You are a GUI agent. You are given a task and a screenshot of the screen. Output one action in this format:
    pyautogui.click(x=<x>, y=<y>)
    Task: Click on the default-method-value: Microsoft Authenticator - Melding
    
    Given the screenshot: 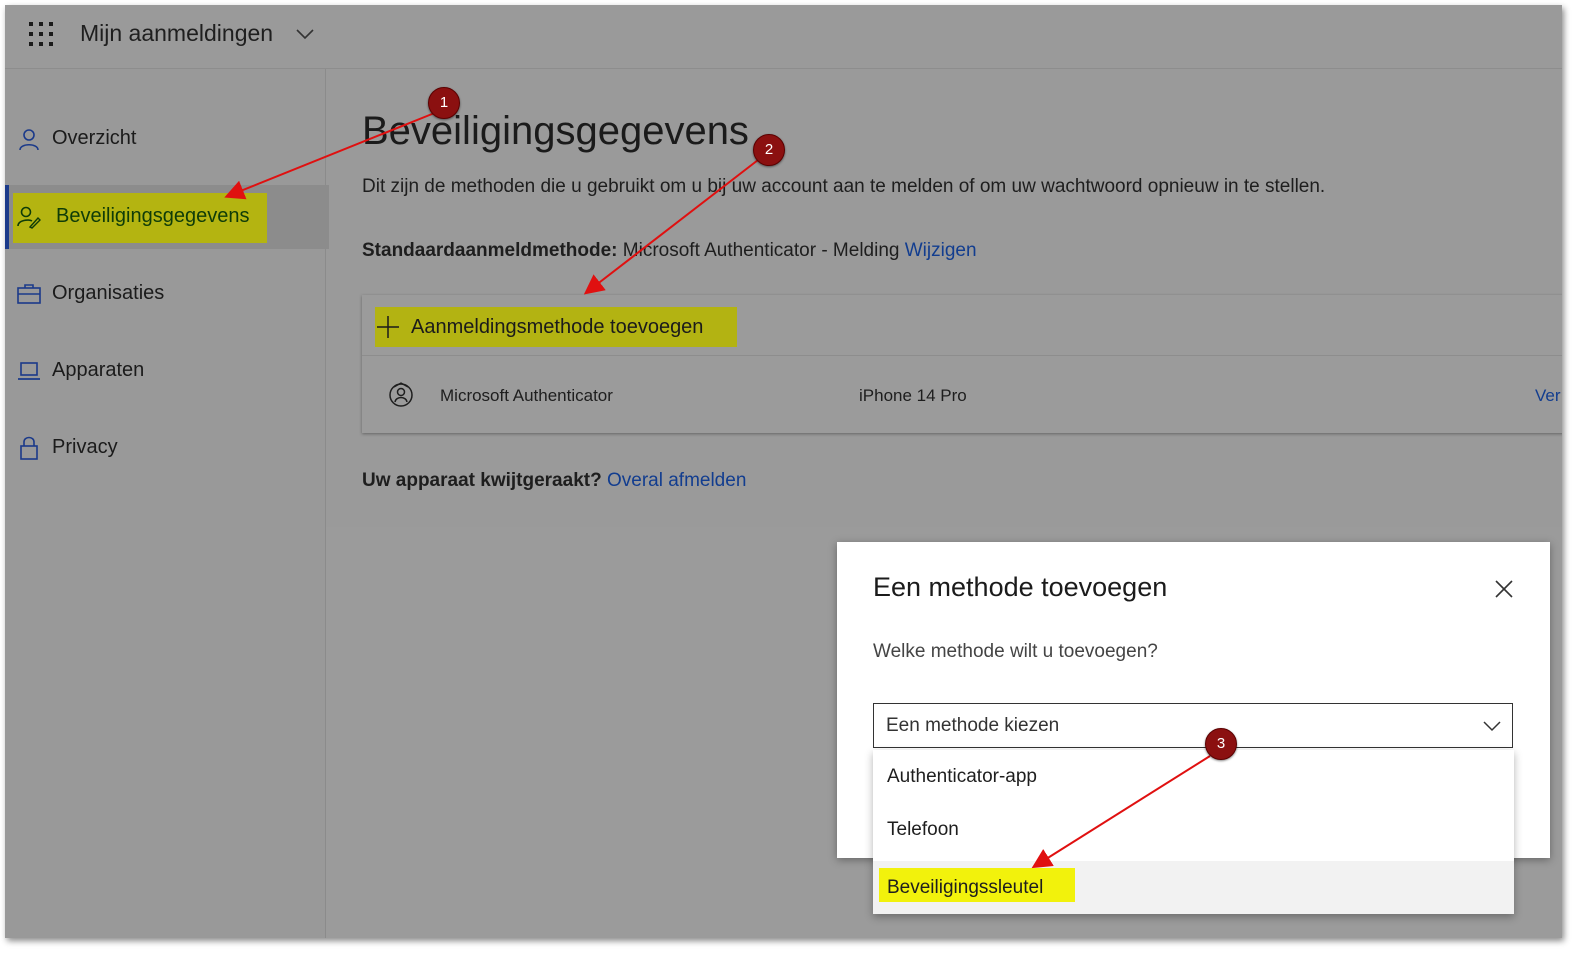 What is the action you would take?
    pyautogui.click(x=761, y=250)
    